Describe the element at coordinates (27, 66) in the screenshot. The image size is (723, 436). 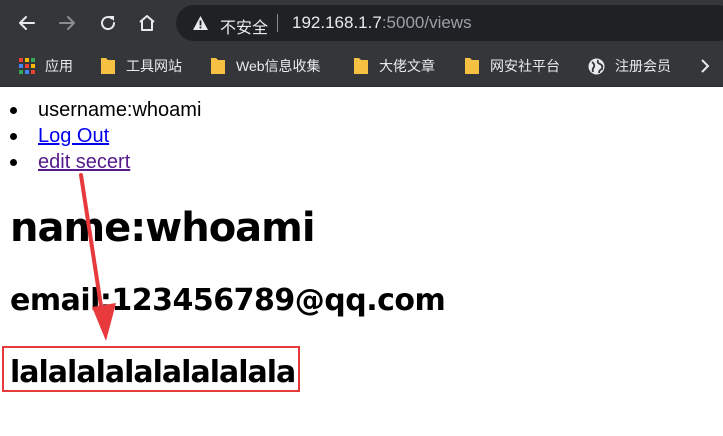
I see `apps-grid-icon` at that location.